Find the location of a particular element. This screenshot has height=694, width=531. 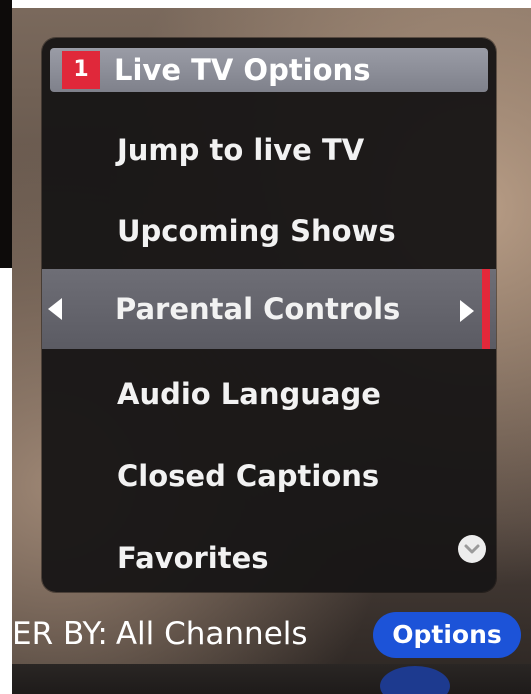

filter-status: ER BY: All Channels is located at coordinates (160, 634).